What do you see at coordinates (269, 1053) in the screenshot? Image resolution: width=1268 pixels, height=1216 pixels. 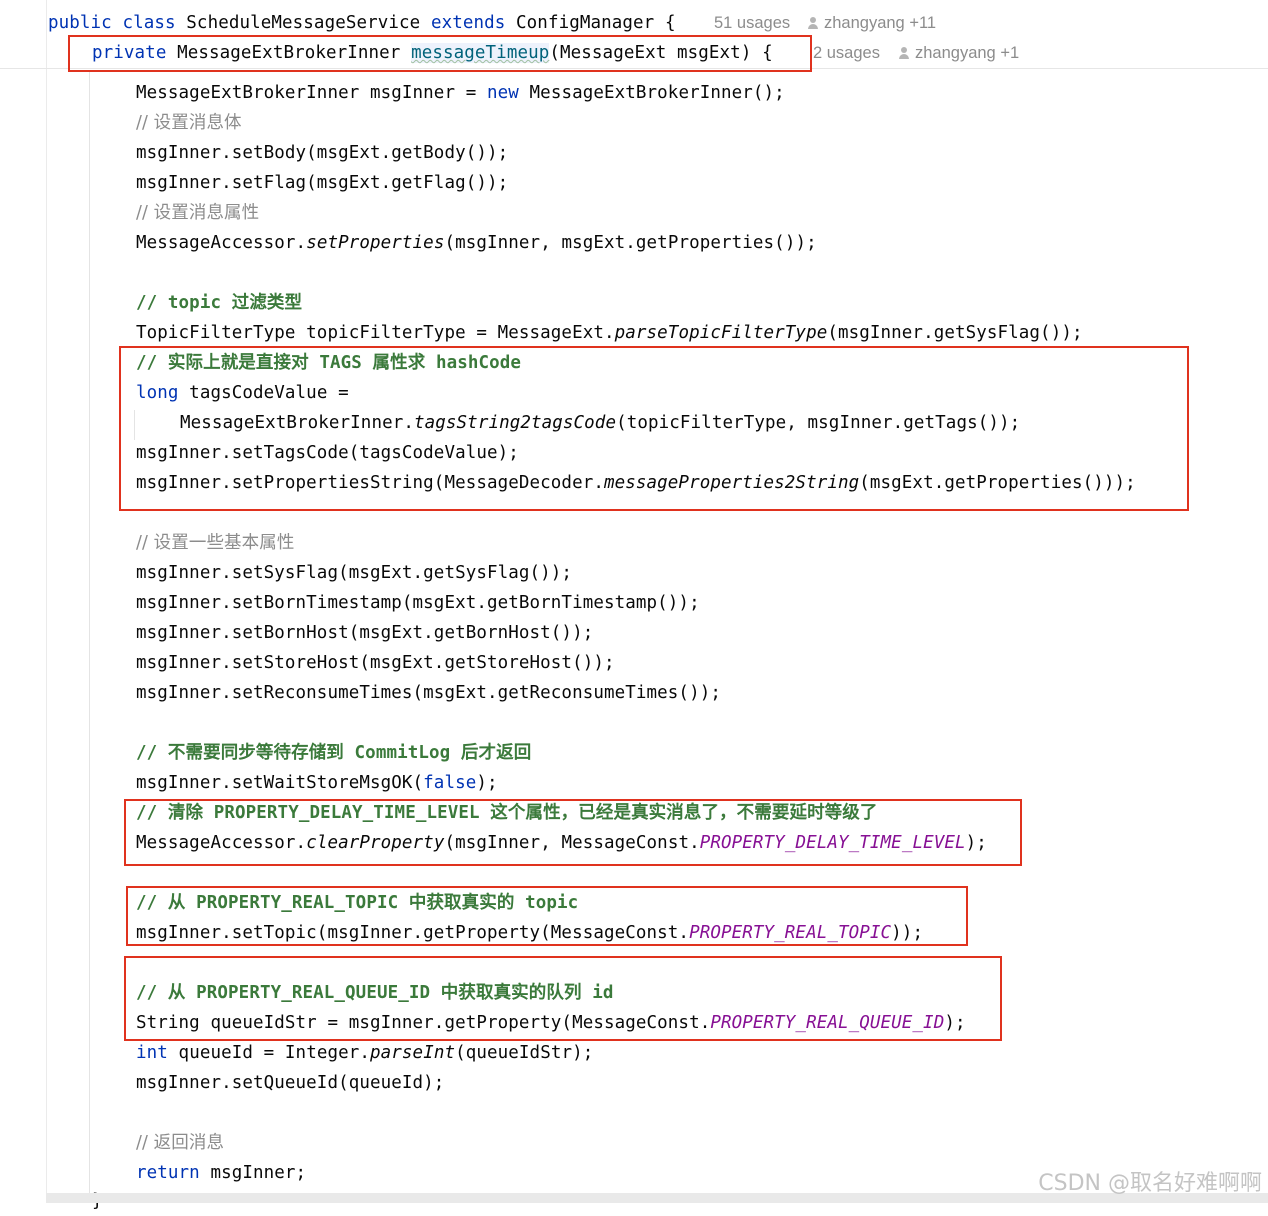 I see `code-text: queueId = Integer.` at bounding box center [269, 1053].